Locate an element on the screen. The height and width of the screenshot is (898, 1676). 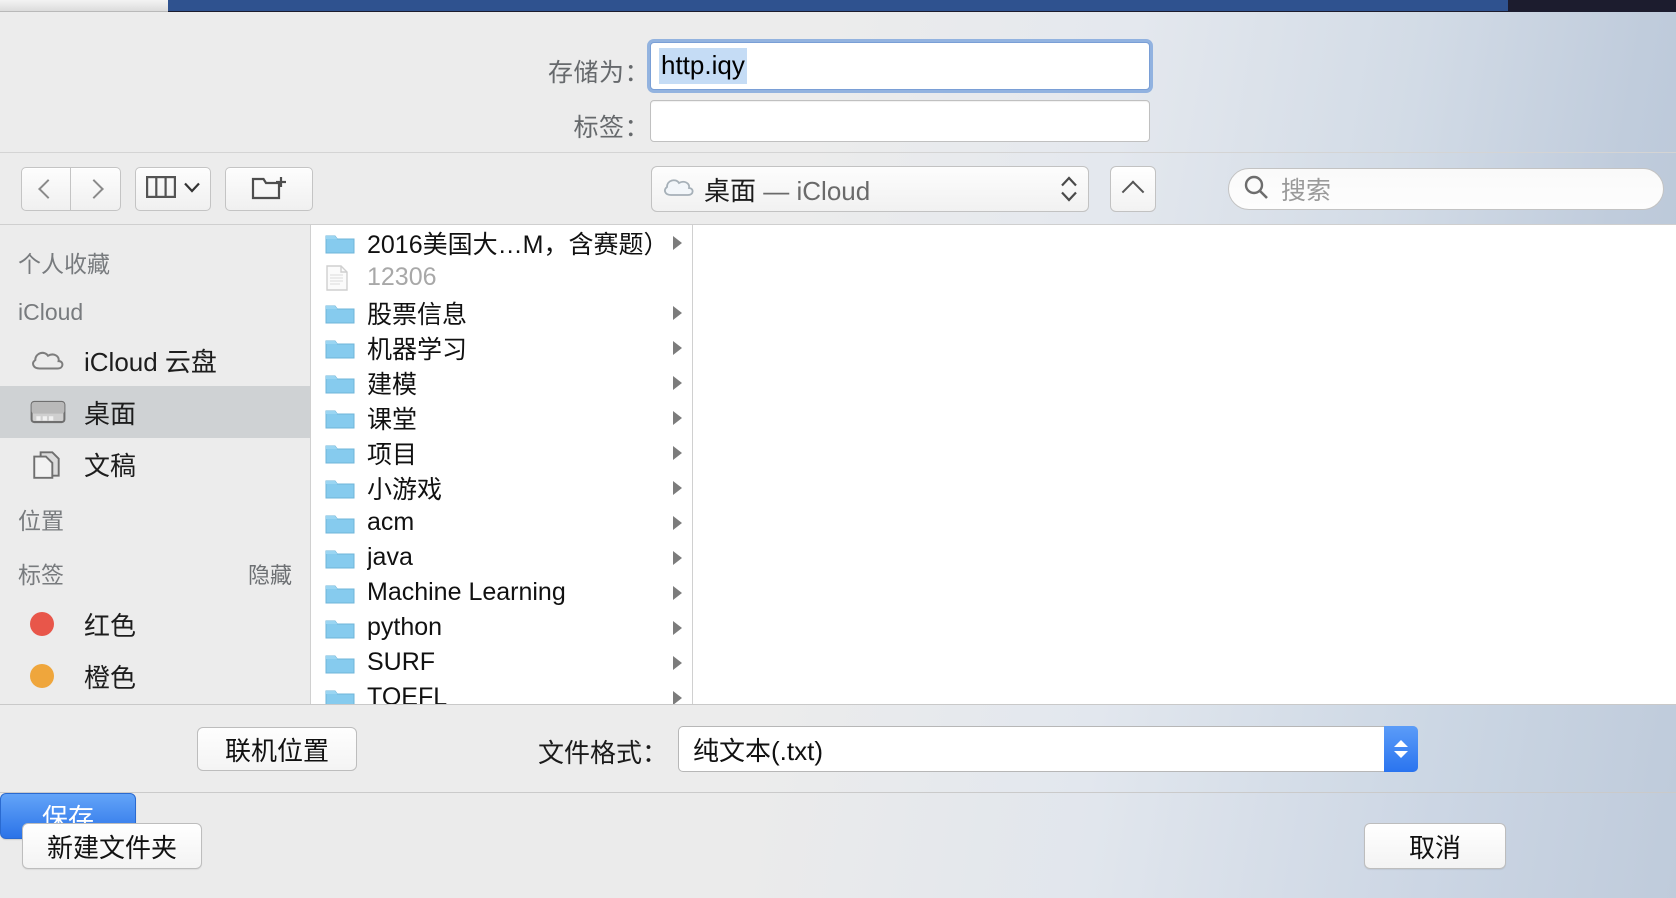
file-list-row-name: acm is located at coordinates (391, 522).